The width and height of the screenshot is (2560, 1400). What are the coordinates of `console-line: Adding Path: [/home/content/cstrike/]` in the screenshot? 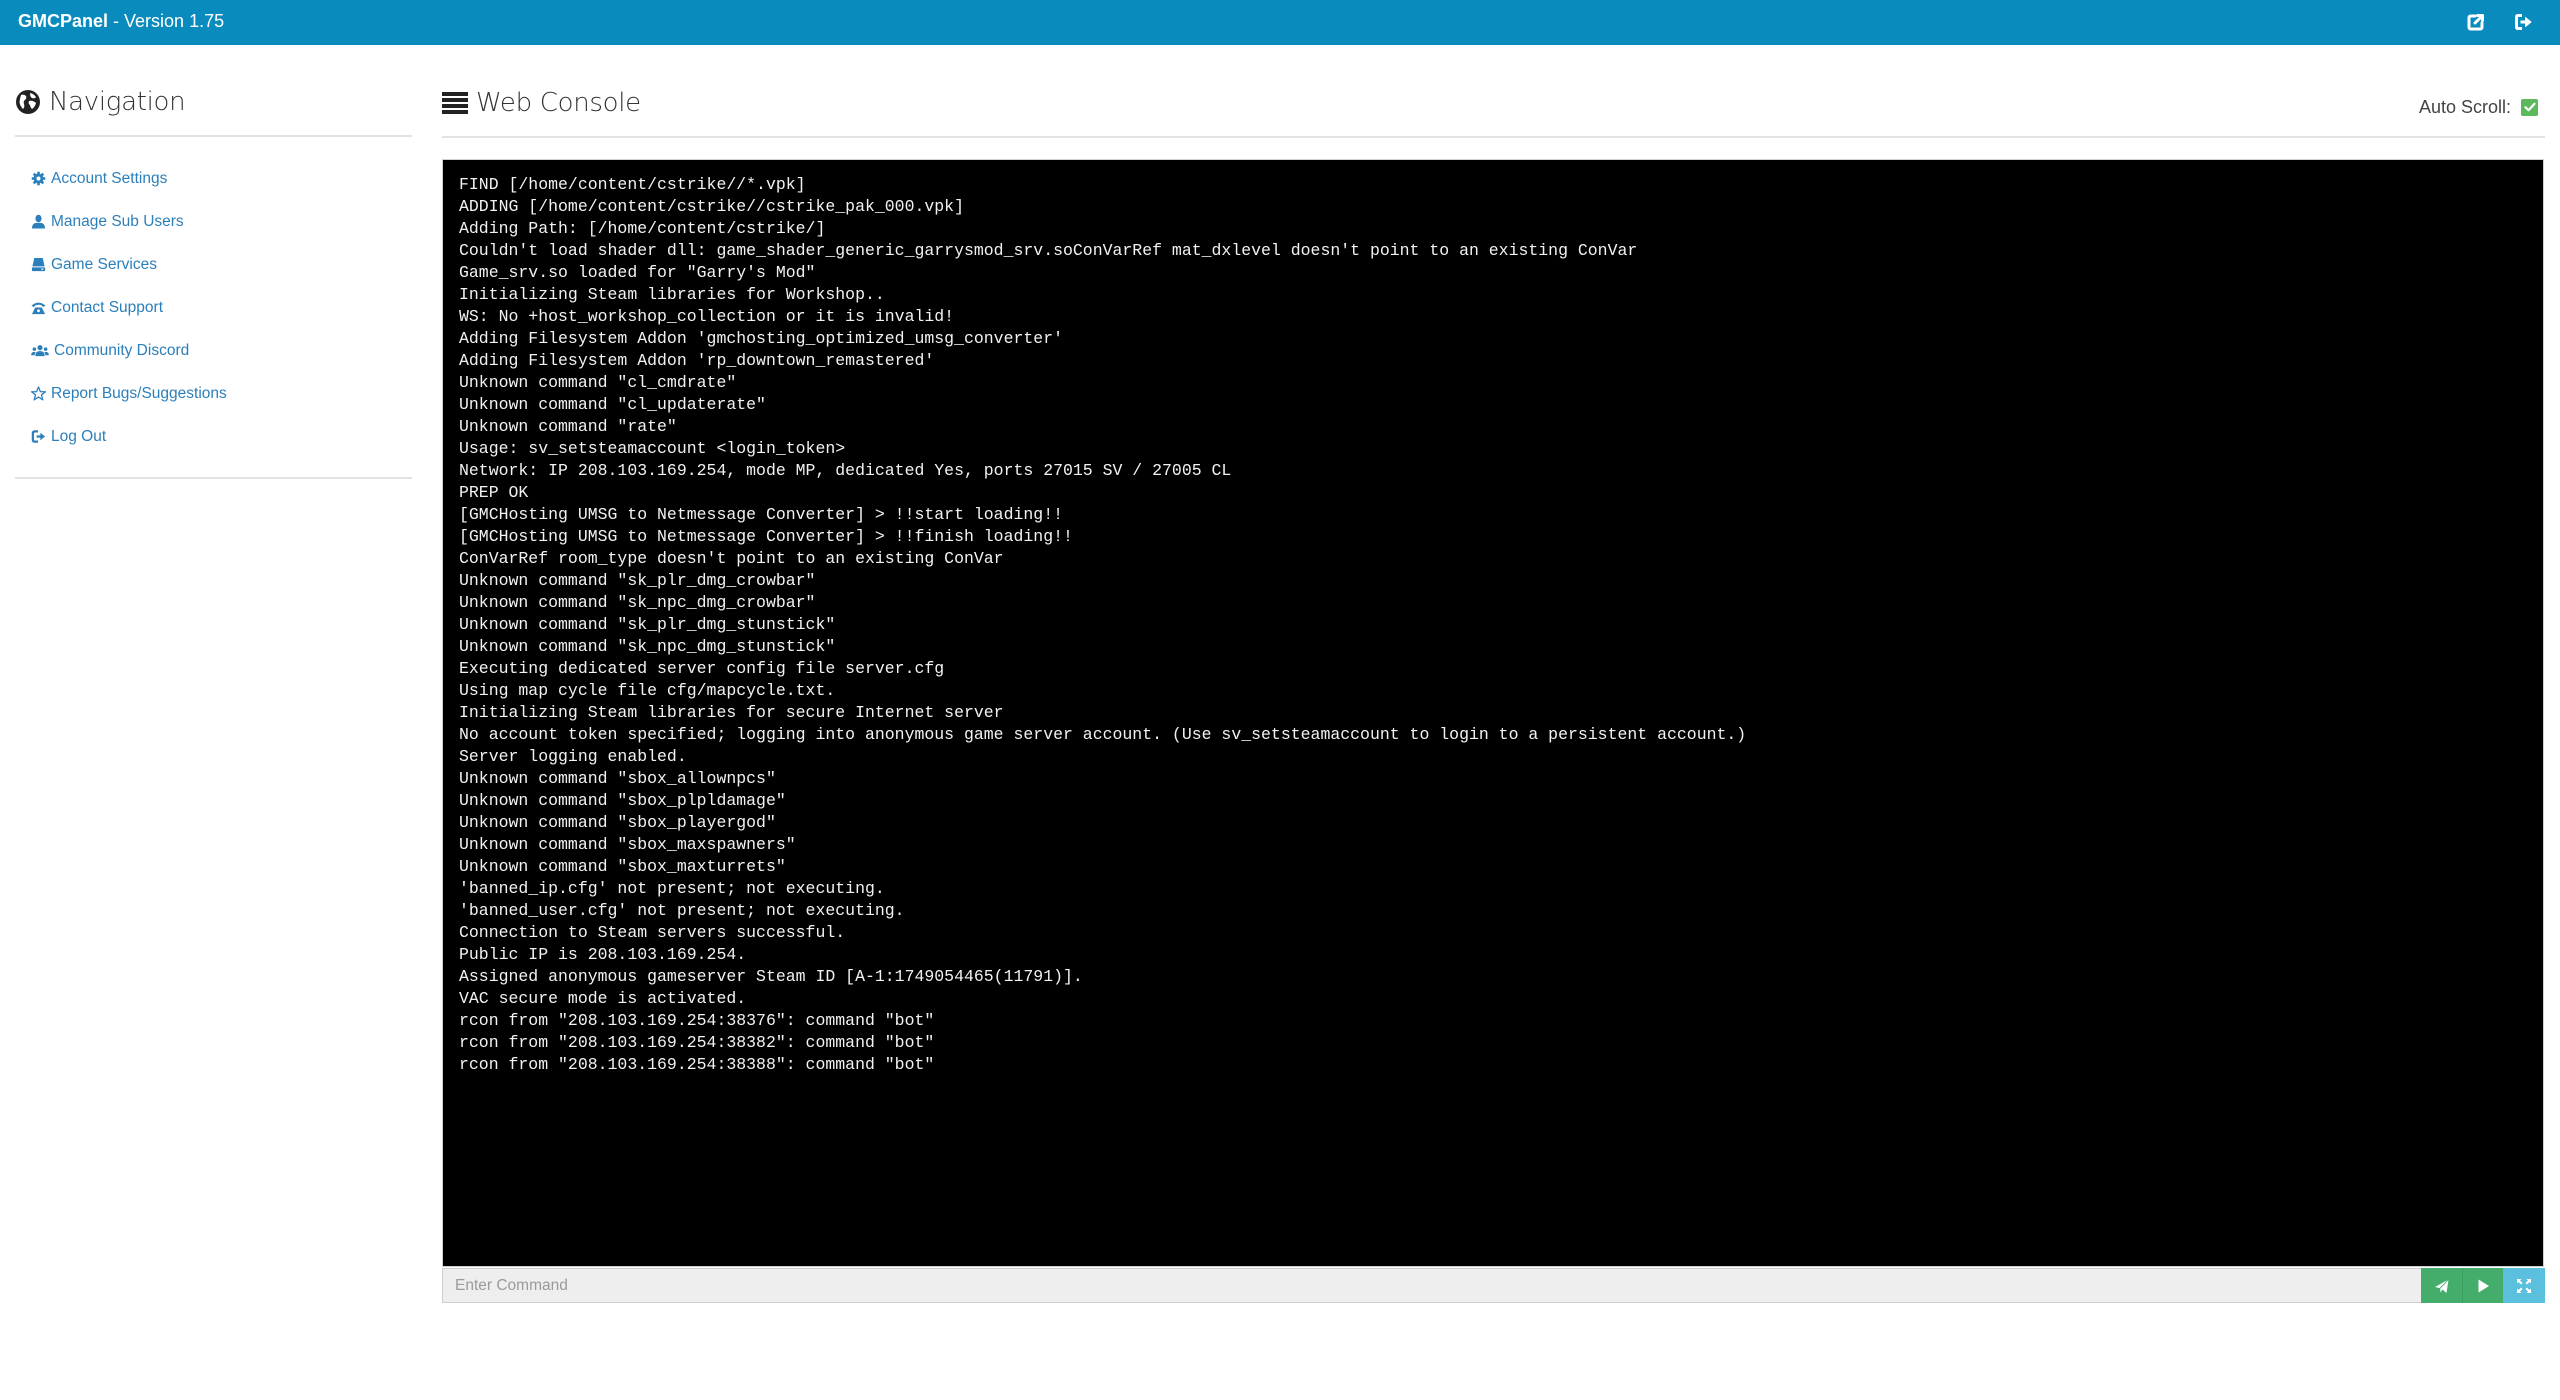 It's located at (642, 228).